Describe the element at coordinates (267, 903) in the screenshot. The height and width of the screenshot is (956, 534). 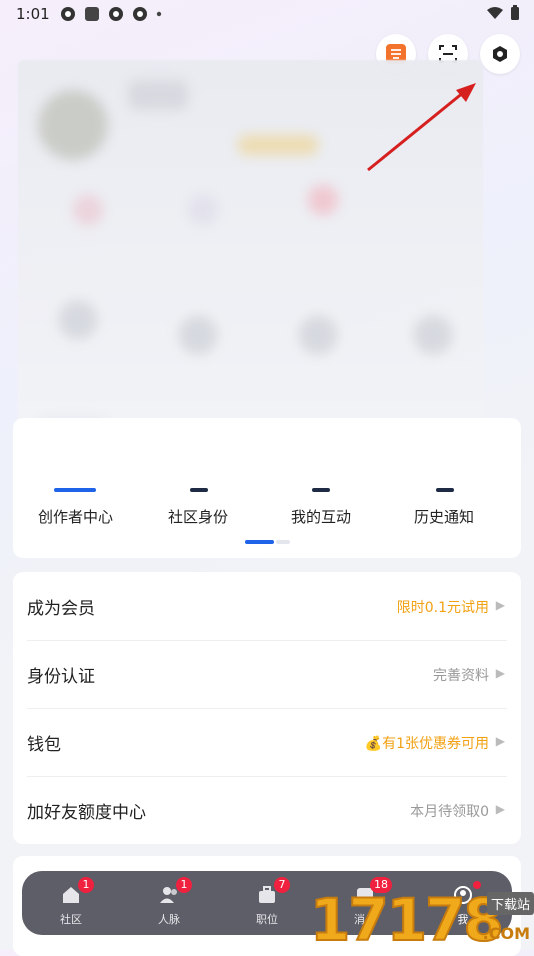
I see `tab-jobs: 7 职位` at that location.